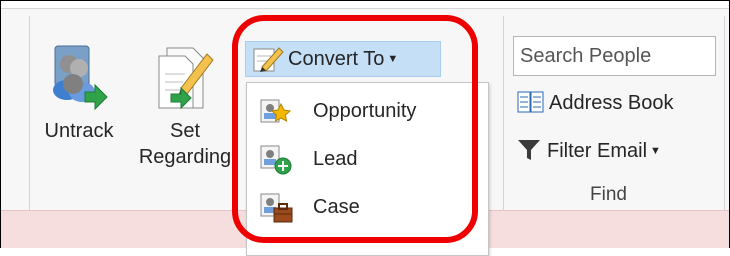 This screenshot has width=730, height=256. I want to click on filter-email-label: Filter Email, so click(597, 151).